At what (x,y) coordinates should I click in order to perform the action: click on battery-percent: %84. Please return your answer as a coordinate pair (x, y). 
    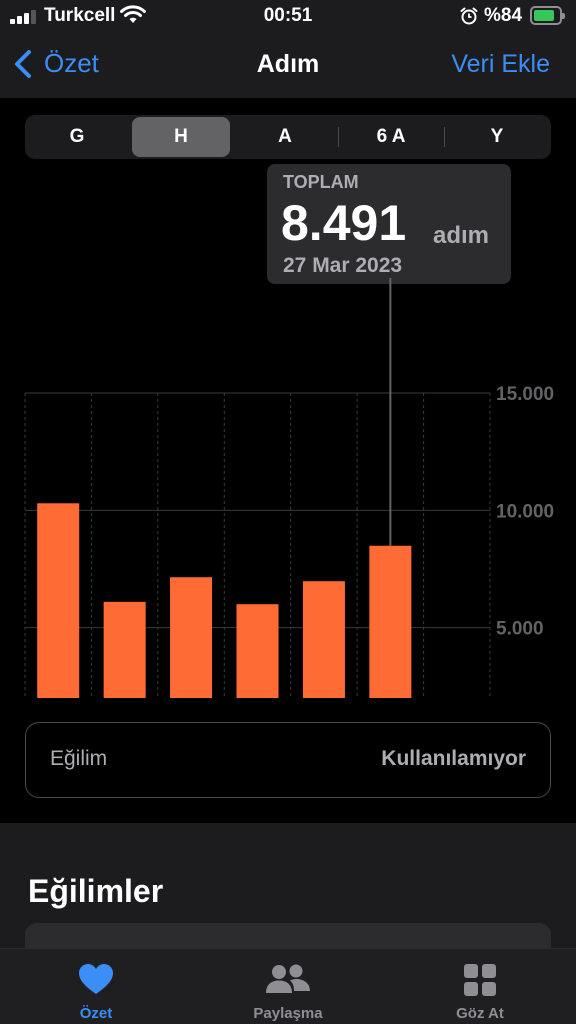
    Looking at the image, I should click on (503, 15).